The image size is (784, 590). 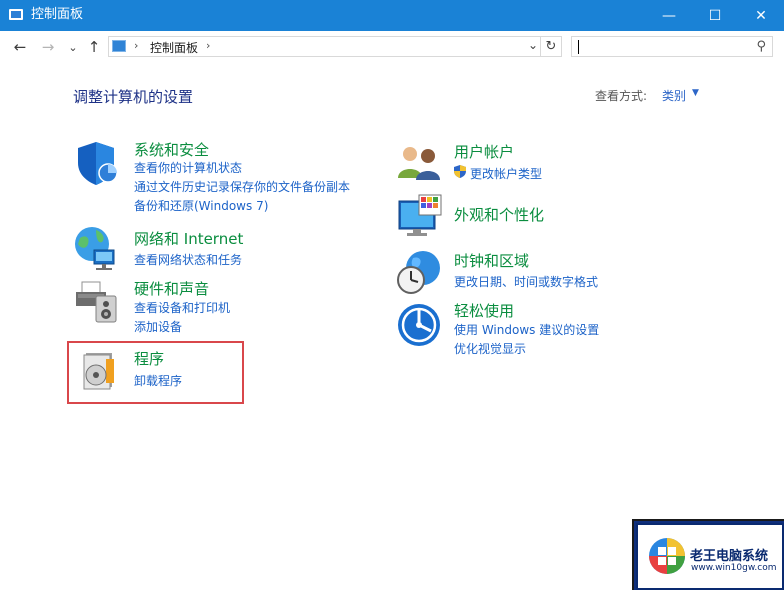 What do you see at coordinates (182, 307) in the screenshot?
I see `link-devices-printers: 查看设备和打印机` at bounding box center [182, 307].